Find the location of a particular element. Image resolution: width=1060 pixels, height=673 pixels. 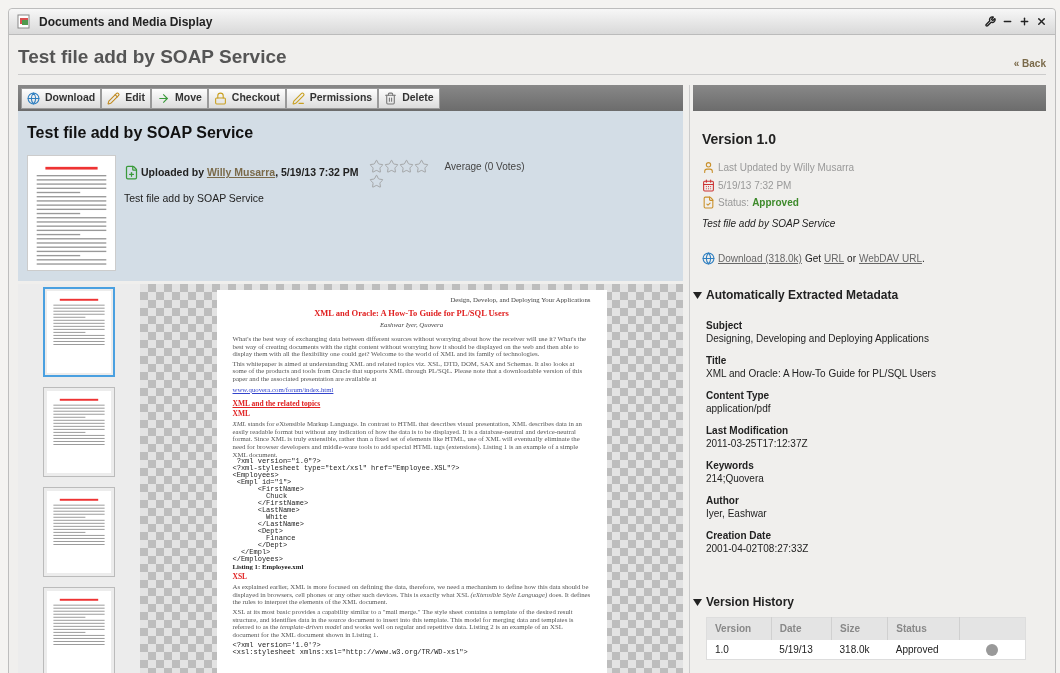

toolbar-button: Edit is located at coordinates (126, 98).